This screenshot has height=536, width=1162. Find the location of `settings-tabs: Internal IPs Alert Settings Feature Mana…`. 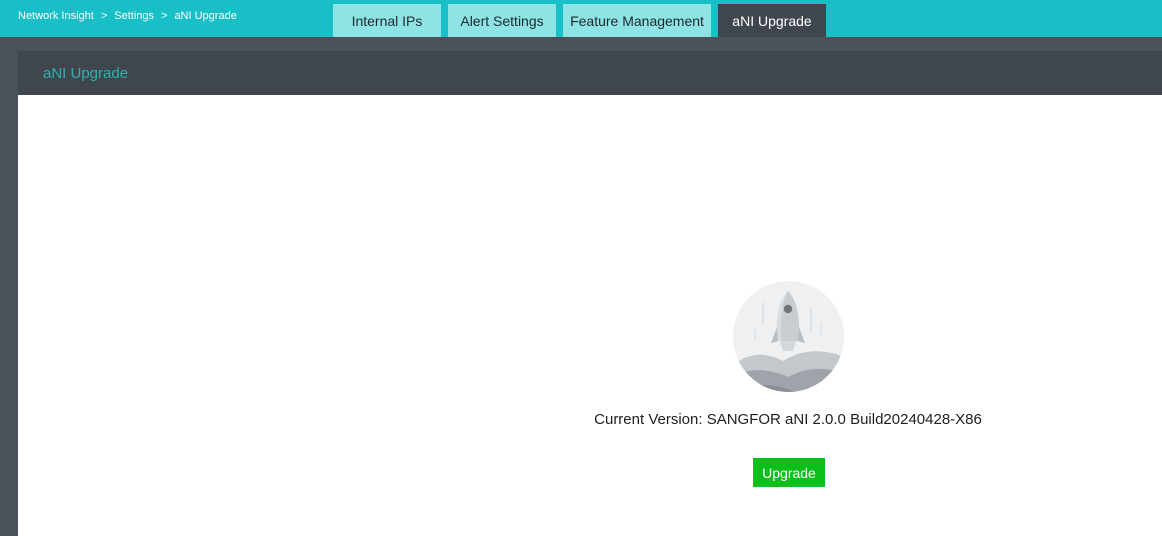

settings-tabs: Internal IPs Alert Settings Feature Mana… is located at coordinates (583, 20).